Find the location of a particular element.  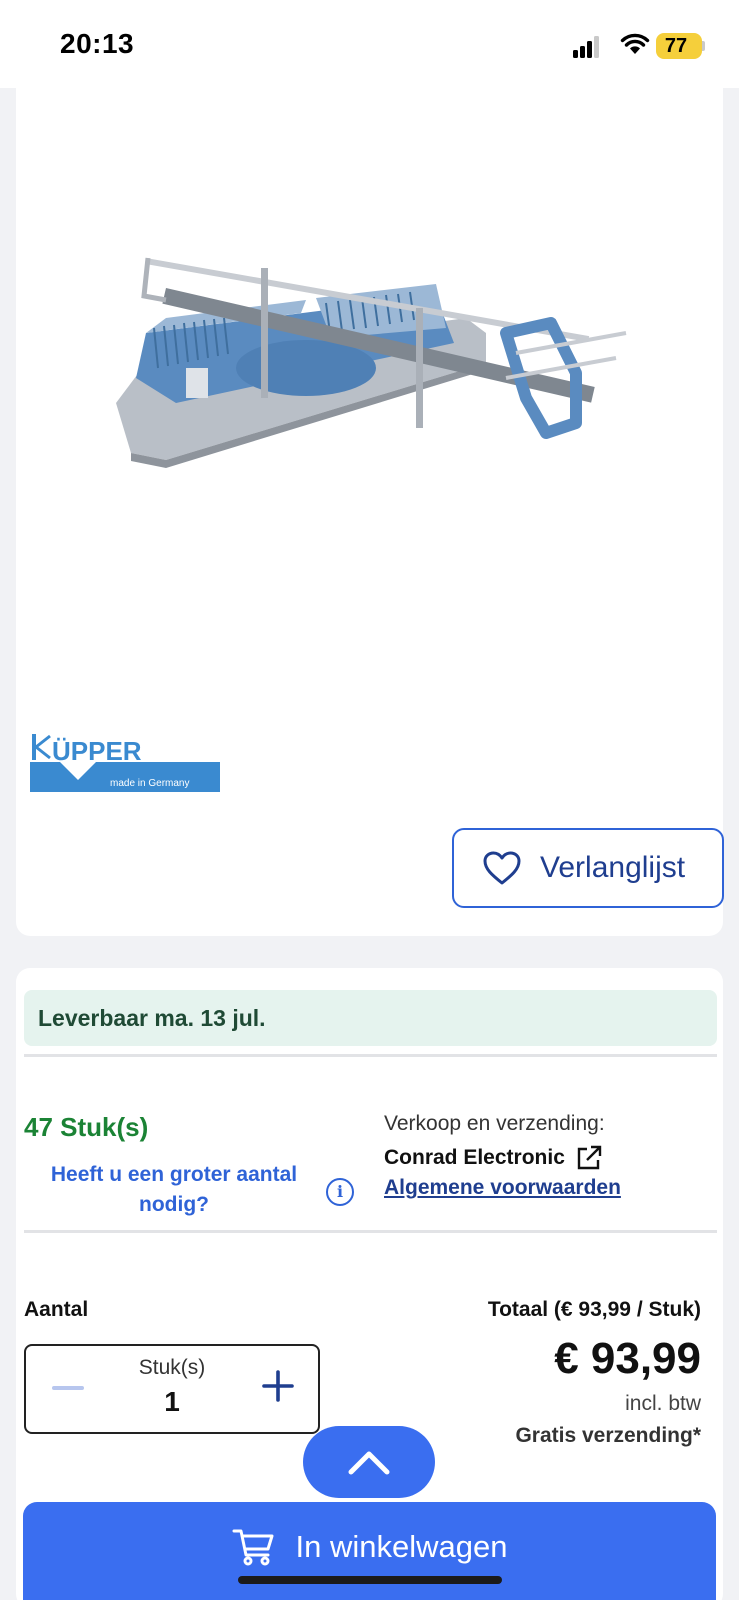

vat-note: incl. btw is located at coordinates (663, 1403).